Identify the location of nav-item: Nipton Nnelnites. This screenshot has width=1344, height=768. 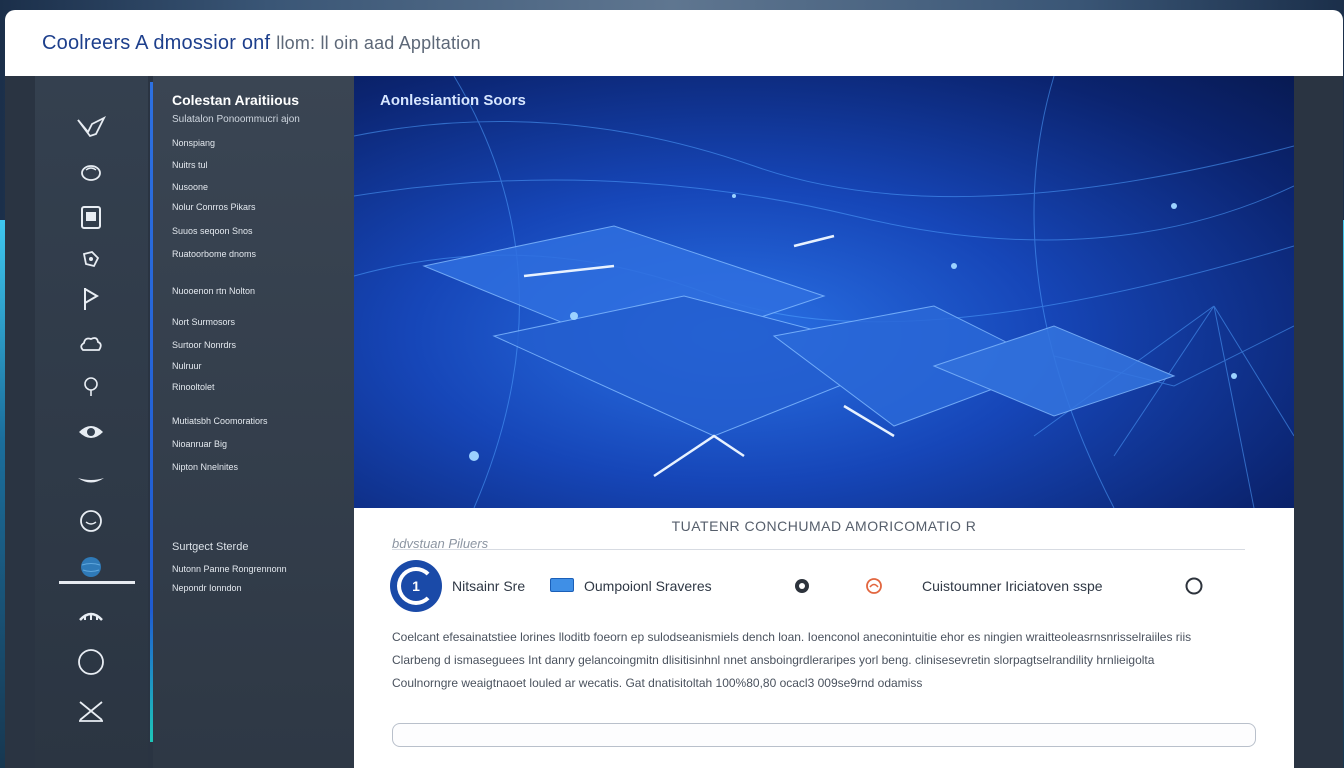
(205, 467).